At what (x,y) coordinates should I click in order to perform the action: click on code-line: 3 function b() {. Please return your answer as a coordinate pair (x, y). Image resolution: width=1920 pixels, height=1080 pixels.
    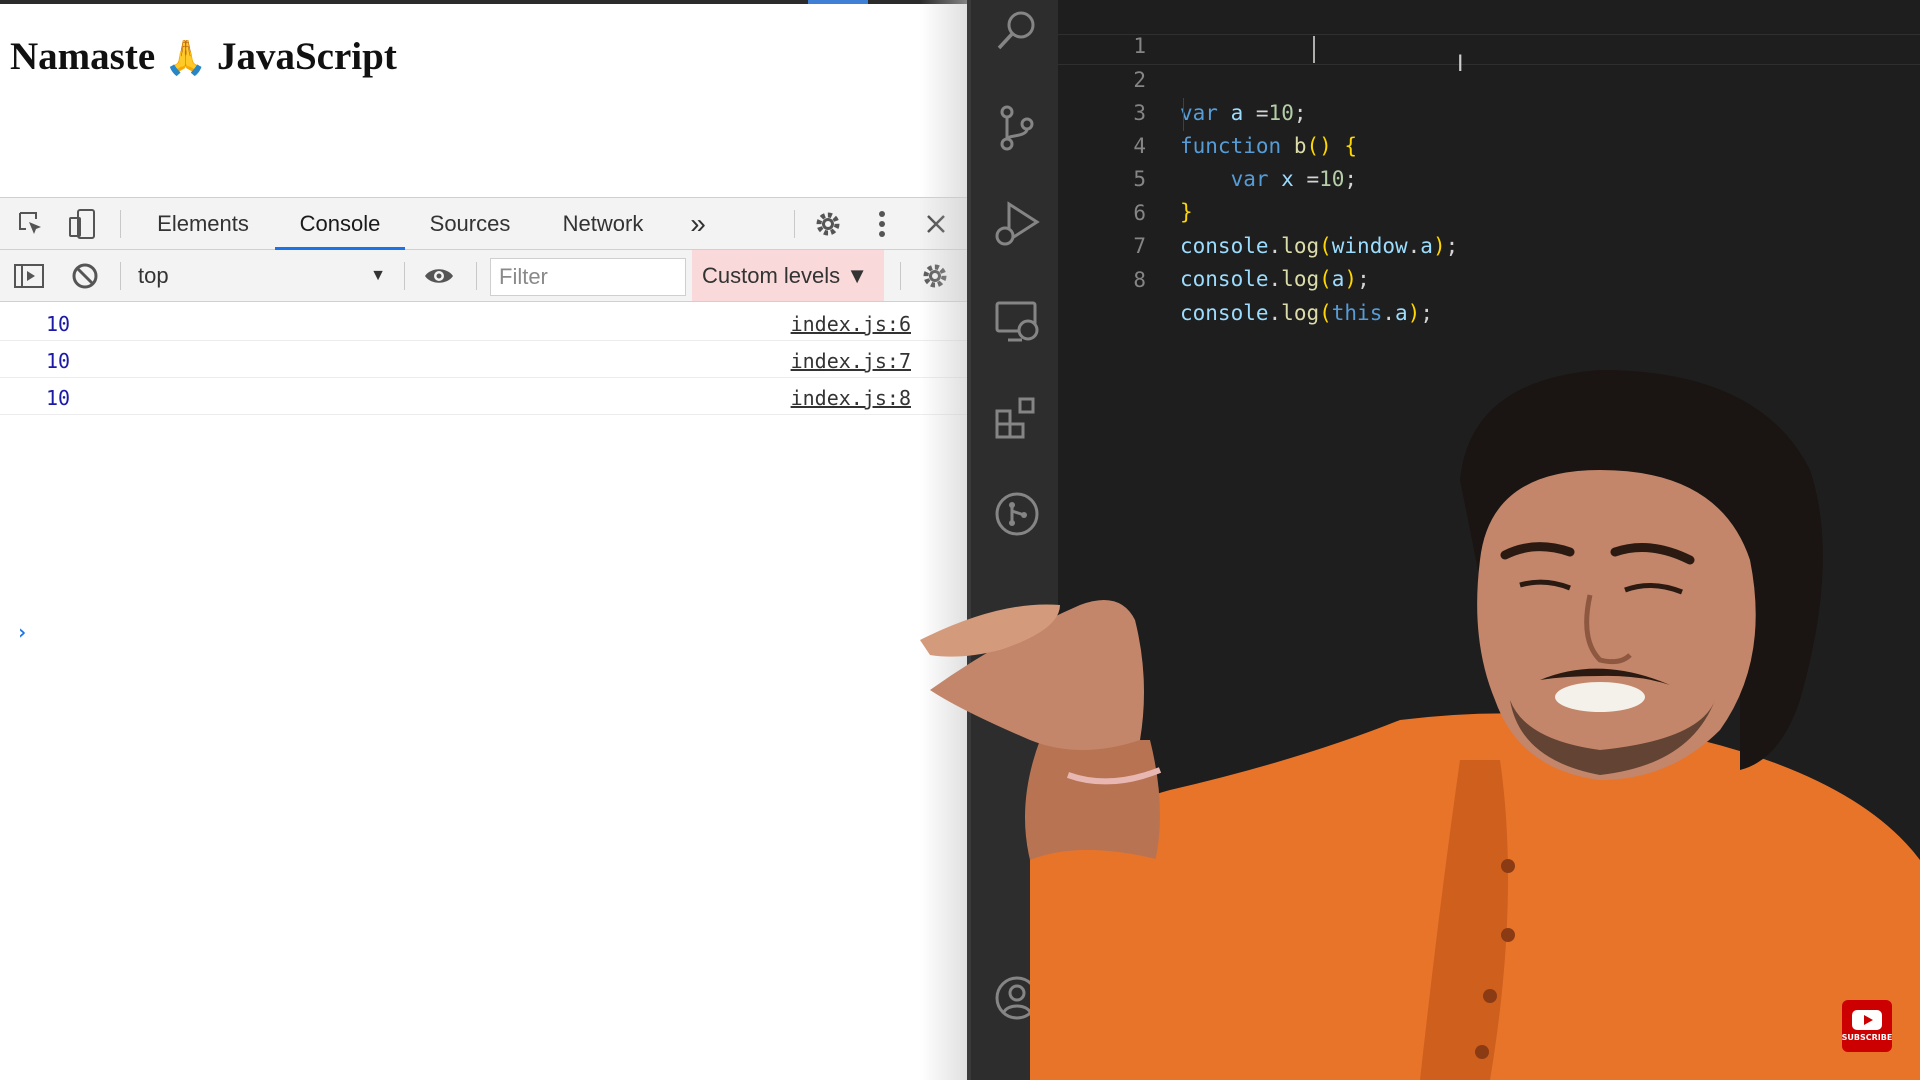
    Looking at the image, I should click on (1489, 111).